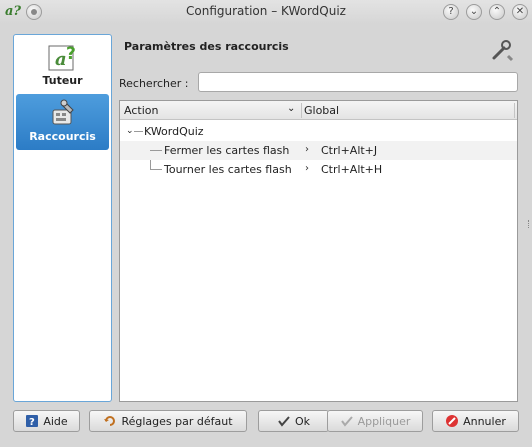 This screenshot has height=447, width=532. What do you see at coordinates (484, 421) in the screenshot?
I see `cancel-button-label: Annuler` at bounding box center [484, 421].